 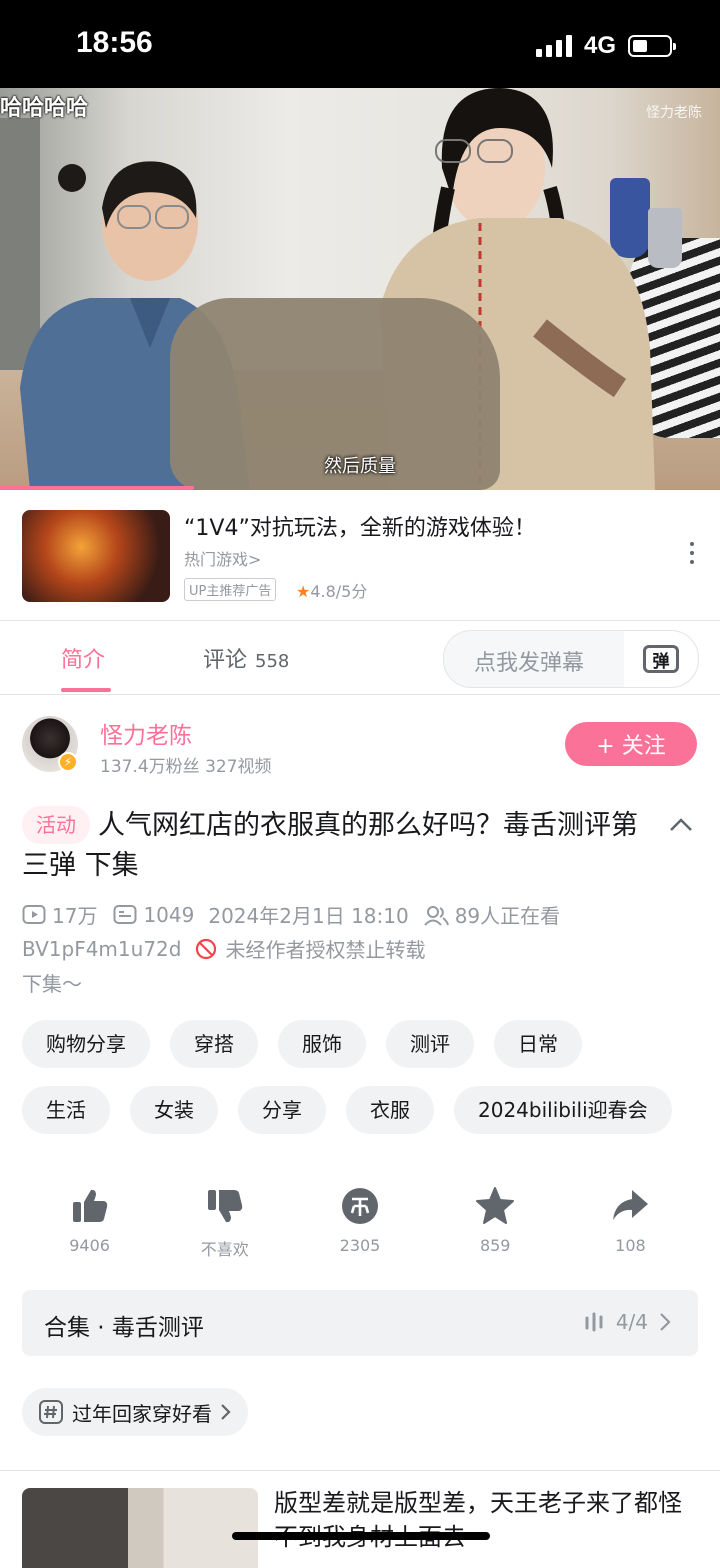 What do you see at coordinates (51, 1412) in the screenshot?
I see `hashtag-icon` at bounding box center [51, 1412].